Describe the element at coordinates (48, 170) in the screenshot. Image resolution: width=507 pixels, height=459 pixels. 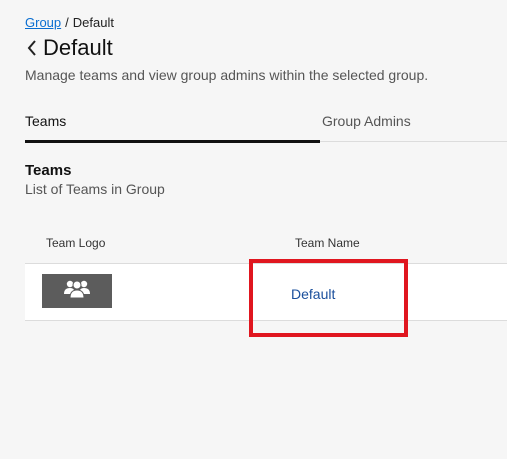
I see `section-title: Teams` at that location.